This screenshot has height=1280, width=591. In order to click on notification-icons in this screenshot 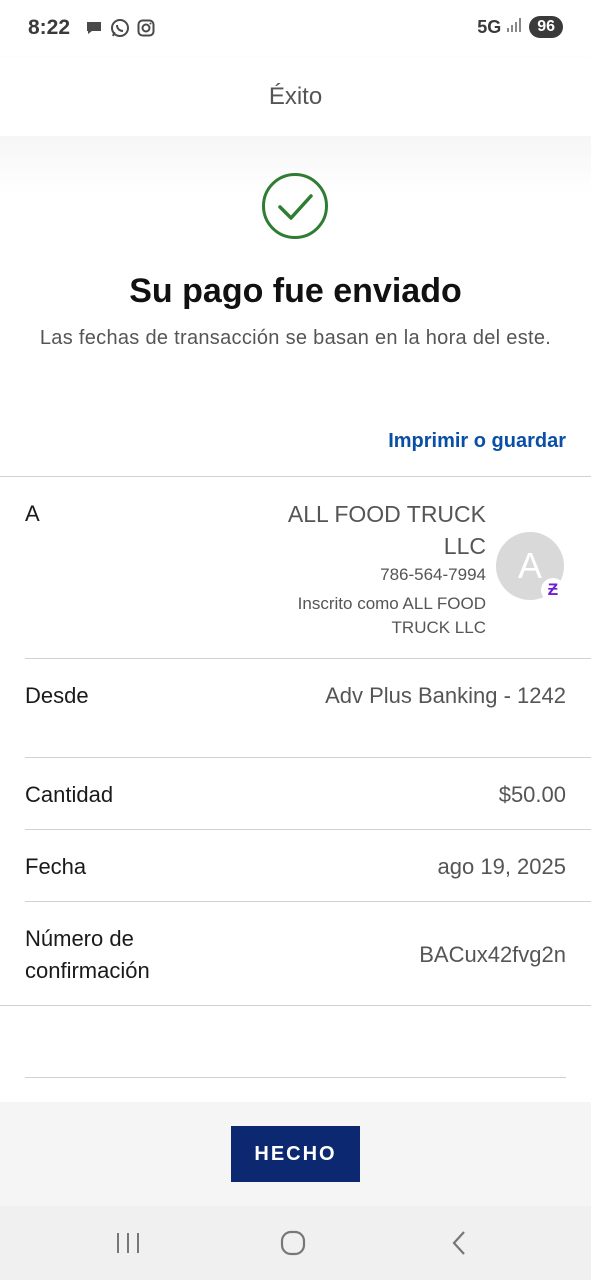, I will do `click(120, 28)`.